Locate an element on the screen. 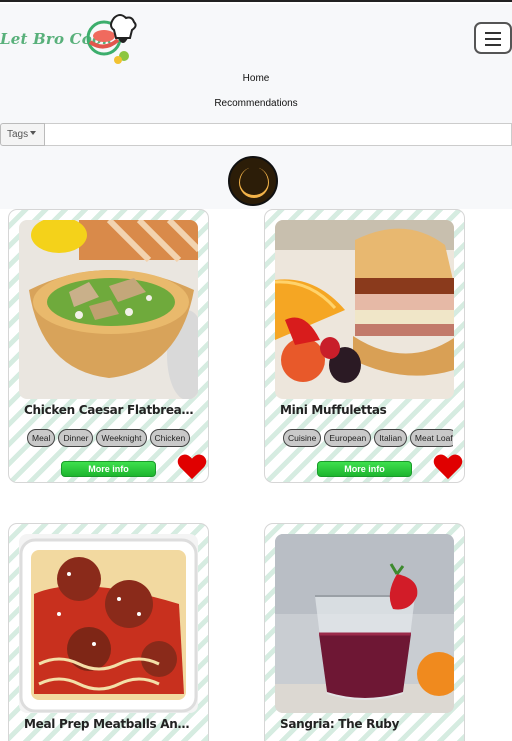 Image resolution: width=512 pixels, height=741 pixels. recipe-title: Sangria: The Ruby is located at coordinates (340, 724).